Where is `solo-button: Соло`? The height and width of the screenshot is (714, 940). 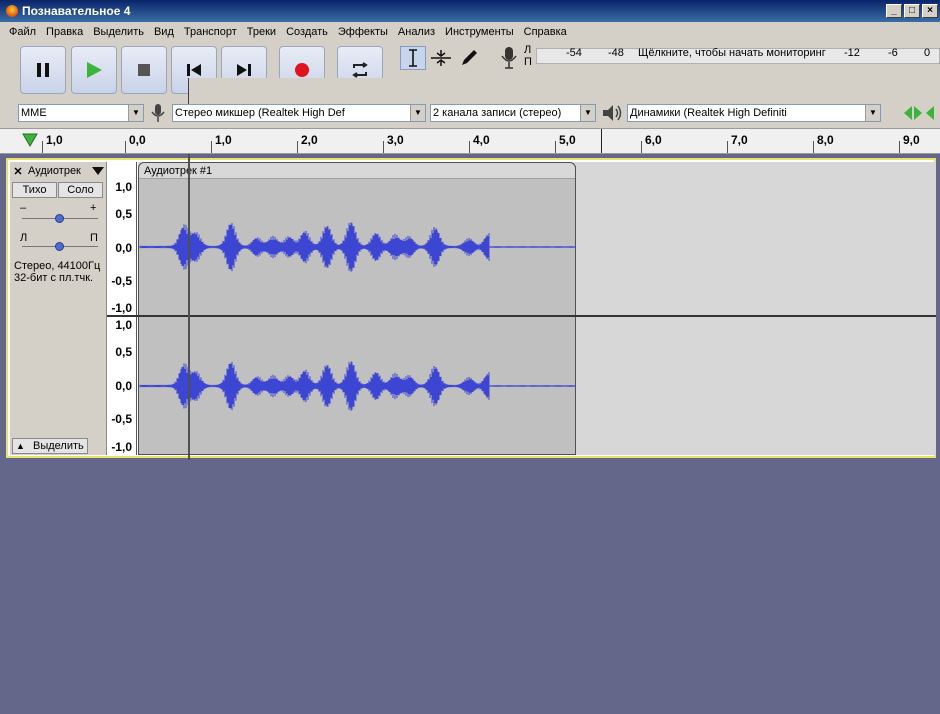 solo-button: Соло is located at coordinates (80, 190).